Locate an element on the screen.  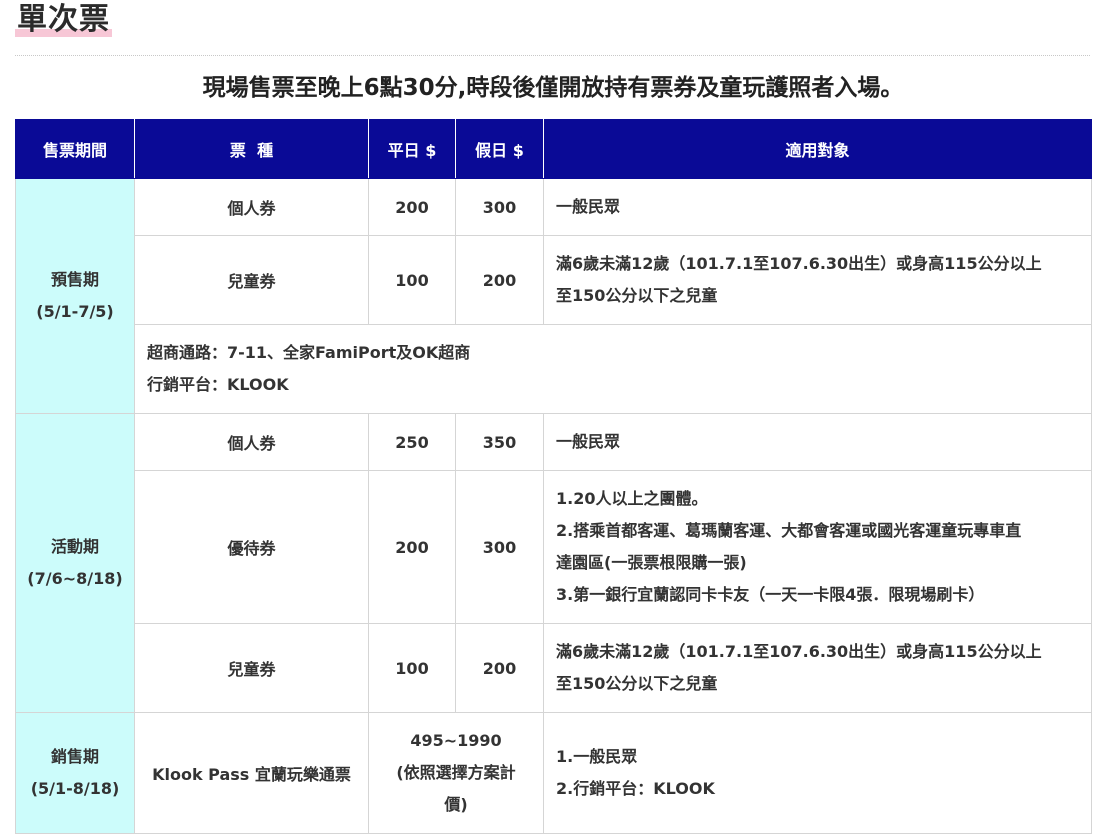
target-line: 3.第一銀行宜蘭認同卡卡友（一天一卡限4張．限現場刷卡） is located at coordinates (770, 594).